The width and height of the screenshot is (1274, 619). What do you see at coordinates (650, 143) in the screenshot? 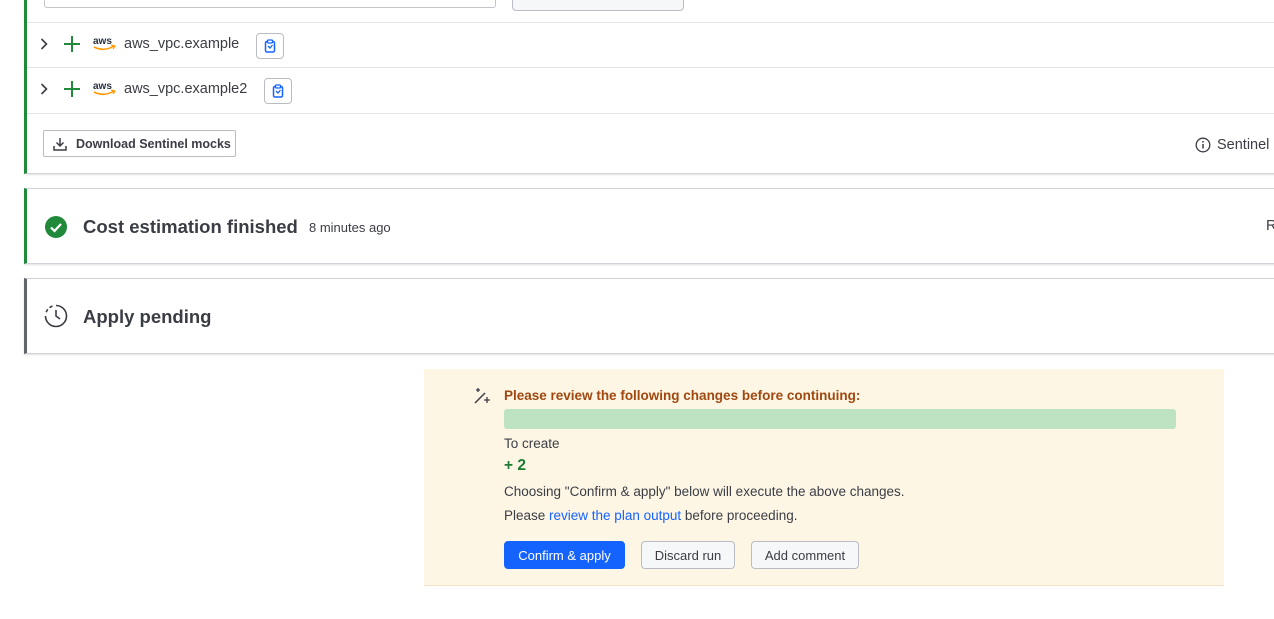
I see `resources-footer: Download Sentinel mocks Sentinel r` at bounding box center [650, 143].